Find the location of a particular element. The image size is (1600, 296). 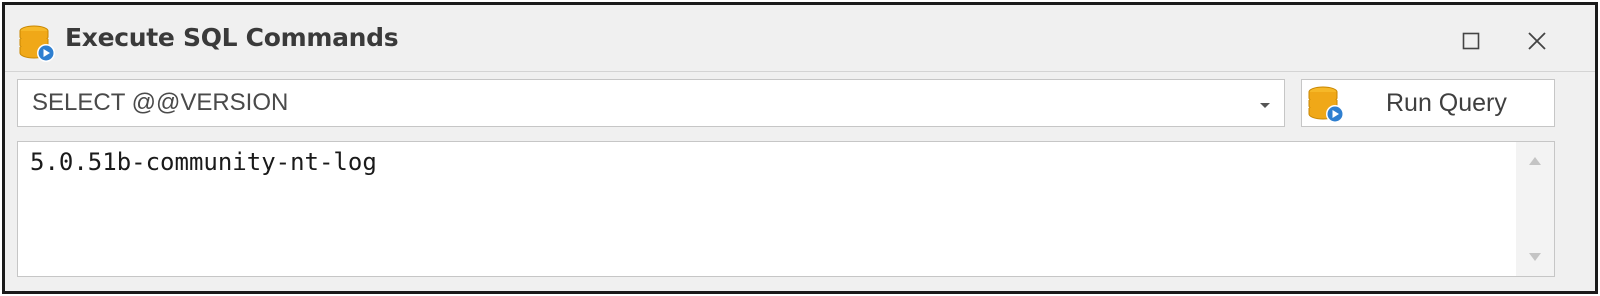

sql-query-value: SELECT @@VERSION is located at coordinates (160, 103).